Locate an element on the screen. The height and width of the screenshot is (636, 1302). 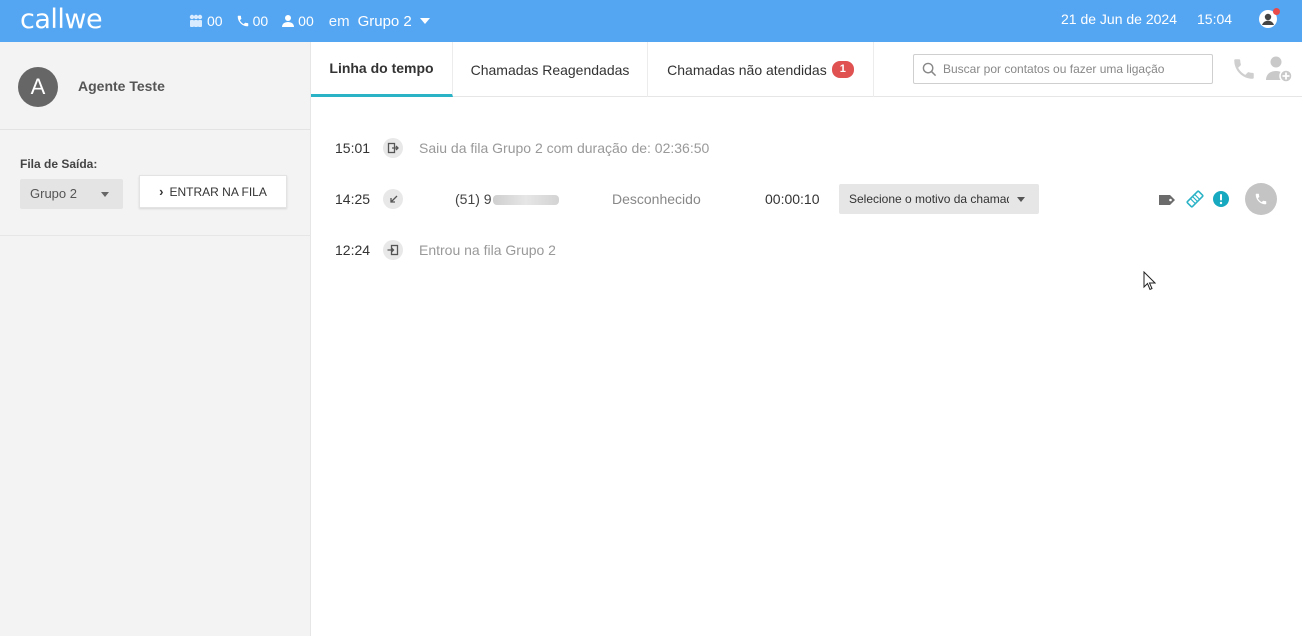
current-date: 21 de Jun de 2024 is located at coordinates (1119, 19).